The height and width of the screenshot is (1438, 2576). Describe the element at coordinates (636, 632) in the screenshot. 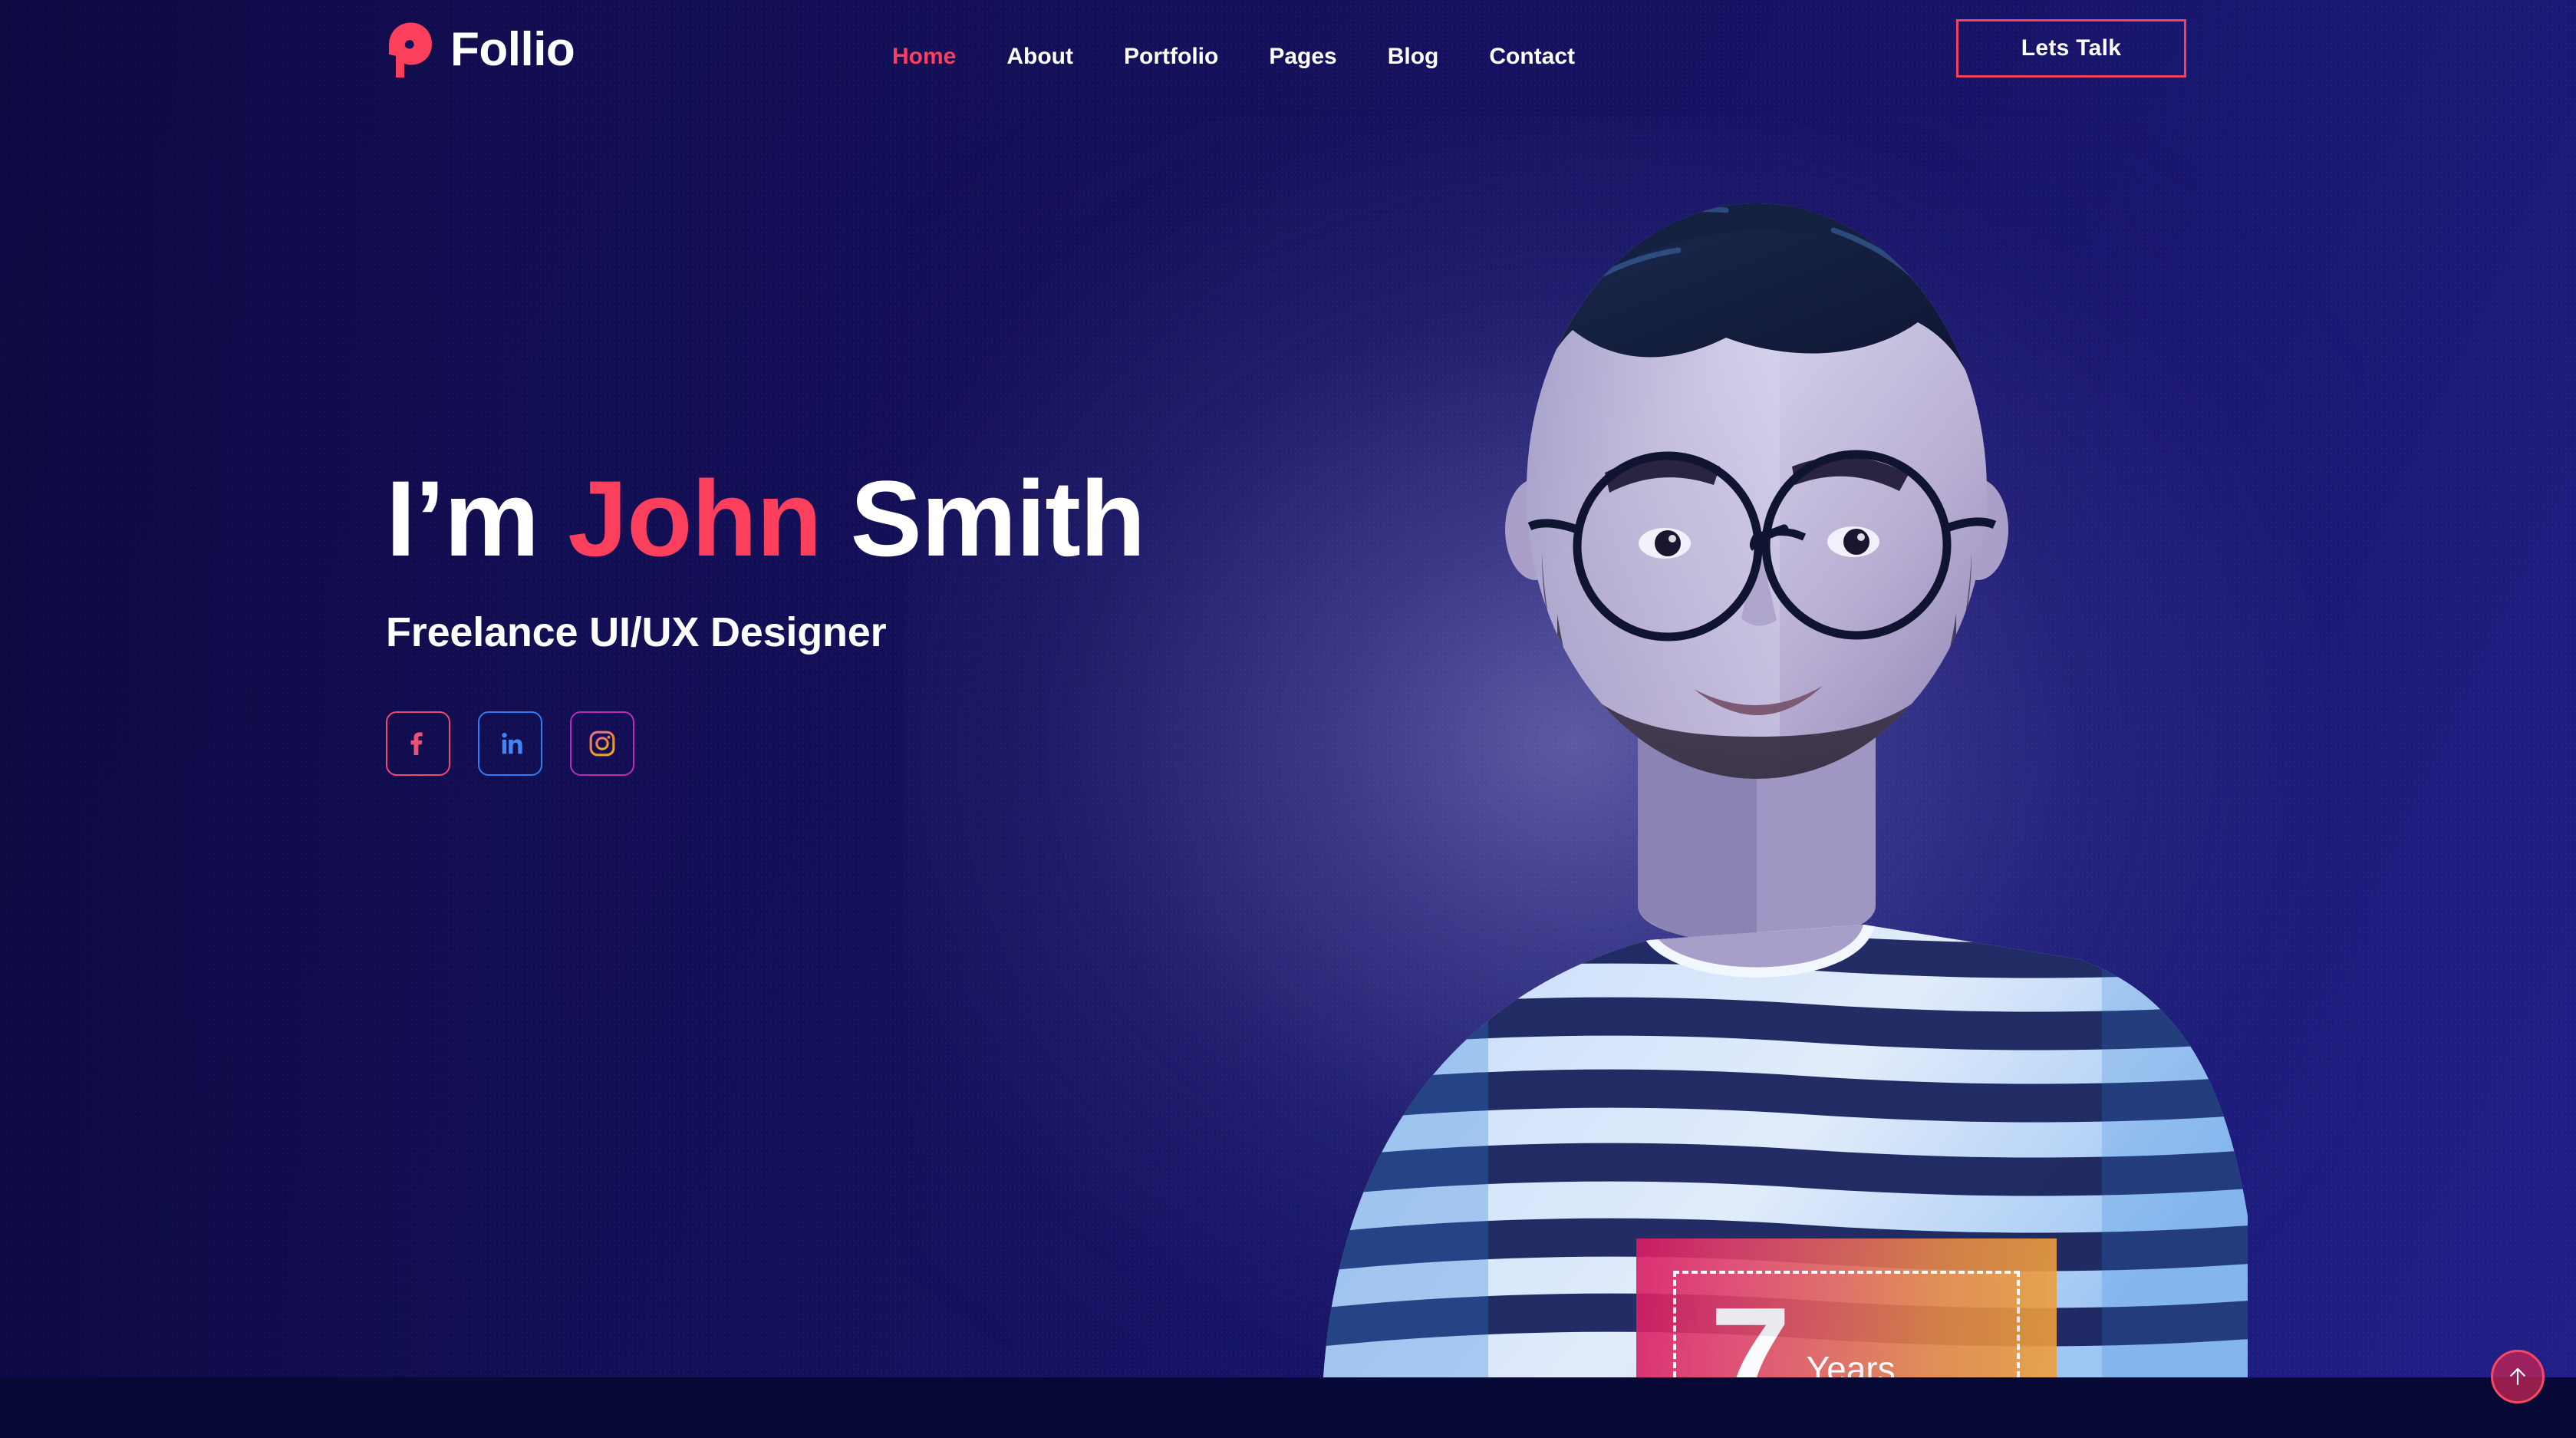

I see `hero-subtitle: Freelance UI/UX Designer` at that location.